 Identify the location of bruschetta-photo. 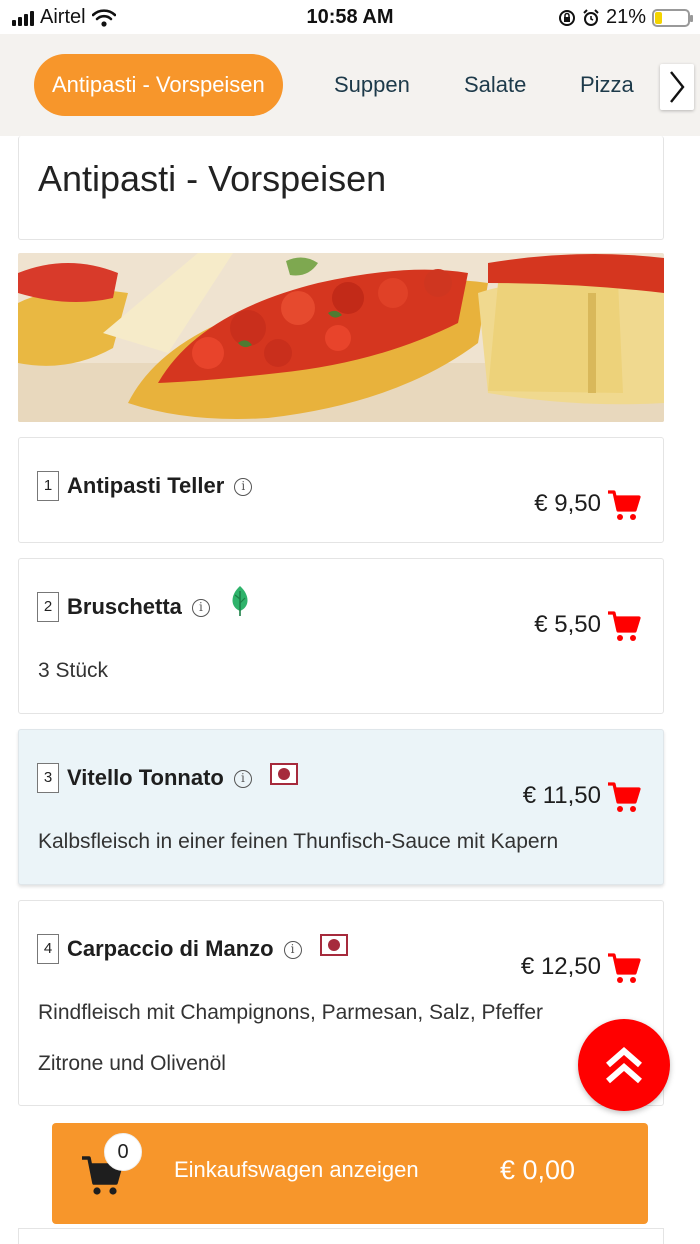
(341, 337).